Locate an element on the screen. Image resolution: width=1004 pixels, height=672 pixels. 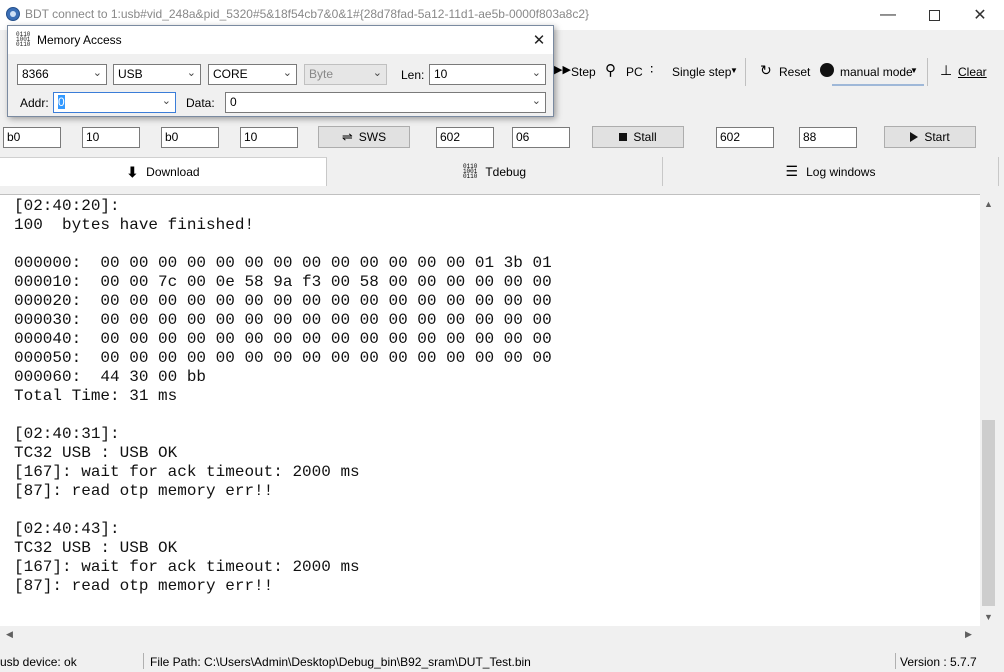
data-input-value: 0 is located at coordinates (233, 102).